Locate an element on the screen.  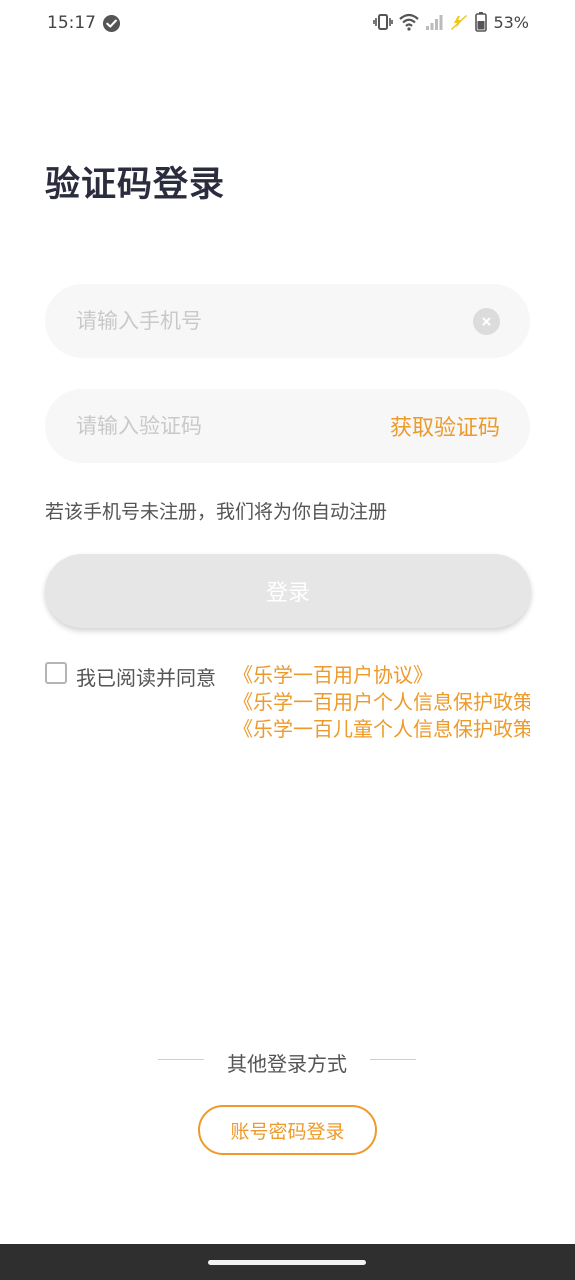
login-button: 登录 is located at coordinates (288, 591).